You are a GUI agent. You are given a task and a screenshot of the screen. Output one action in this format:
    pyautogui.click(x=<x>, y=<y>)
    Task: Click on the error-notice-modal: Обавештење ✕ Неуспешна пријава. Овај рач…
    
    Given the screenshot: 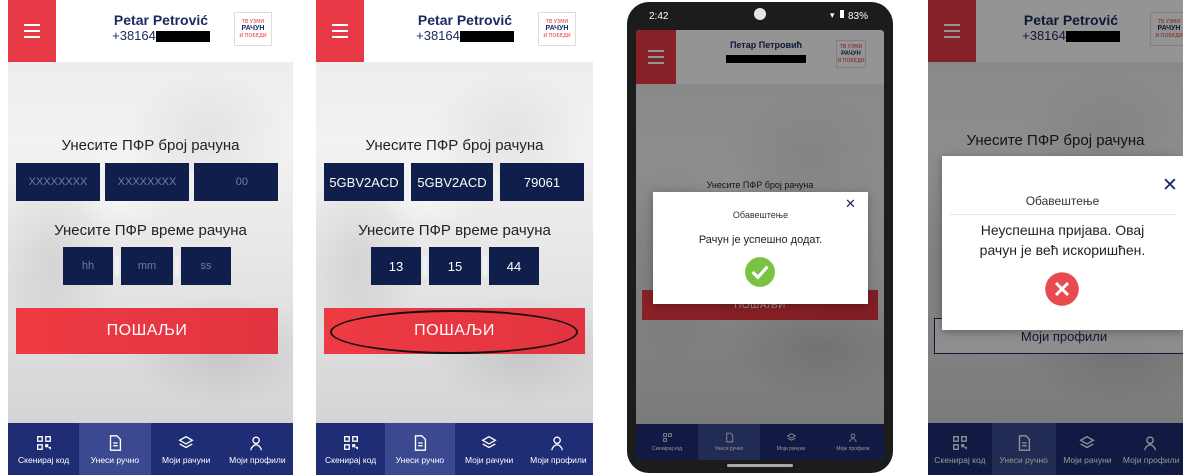 What is the action you would take?
    pyautogui.click(x=1062, y=243)
    